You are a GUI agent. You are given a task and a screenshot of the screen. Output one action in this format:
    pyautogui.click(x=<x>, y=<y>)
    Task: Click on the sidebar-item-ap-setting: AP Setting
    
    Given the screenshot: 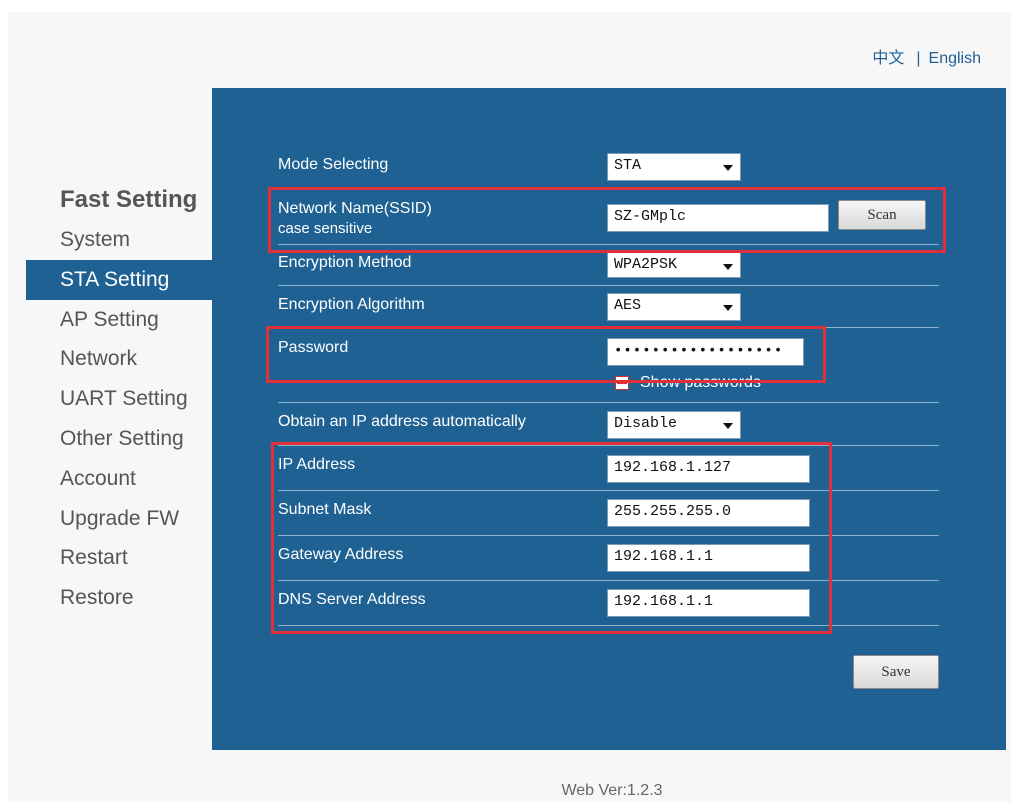 What is the action you would take?
    pyautogui.click(x=120, y=320)
    